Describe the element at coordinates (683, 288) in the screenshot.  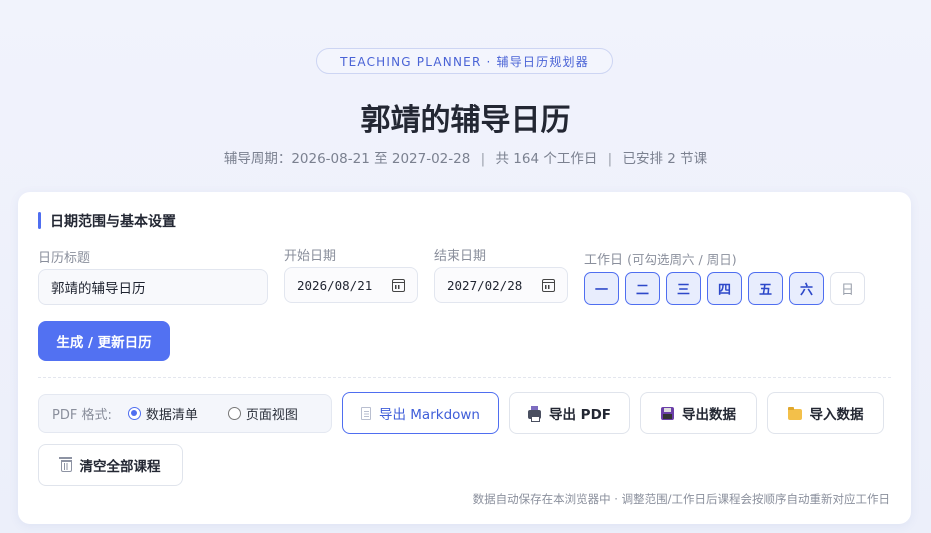
I see `workday-toggle-wed: 三` at that location.